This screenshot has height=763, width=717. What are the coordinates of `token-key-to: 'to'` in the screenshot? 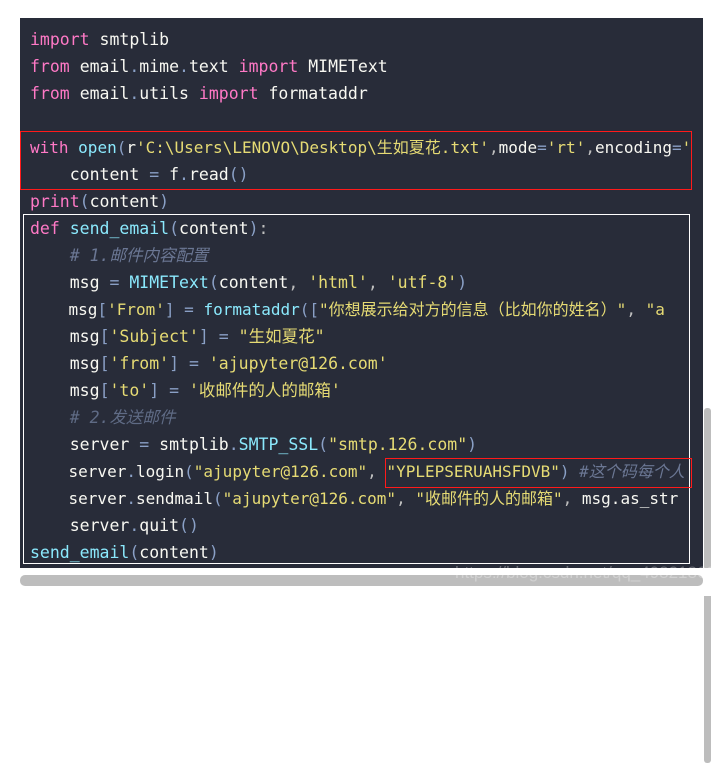 It's located at (129, 390).